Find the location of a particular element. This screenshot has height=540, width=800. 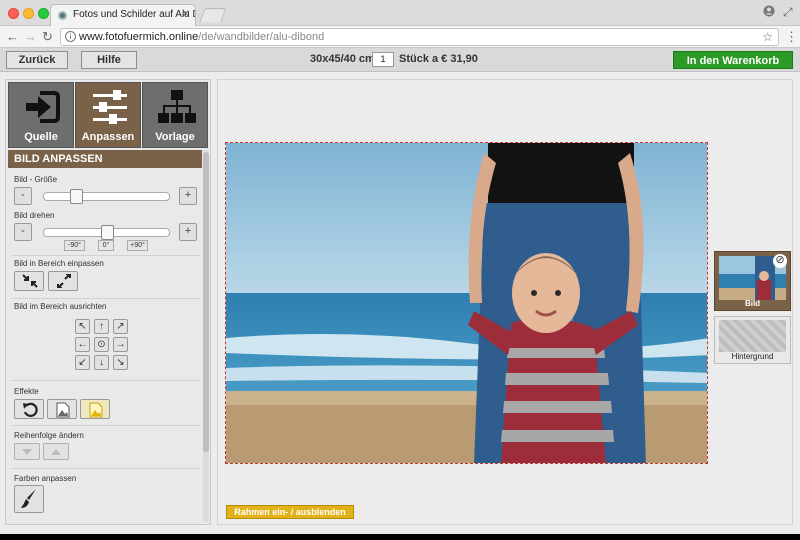

url-host: www.fotofuermich.online is located at coordinates (139, 37).